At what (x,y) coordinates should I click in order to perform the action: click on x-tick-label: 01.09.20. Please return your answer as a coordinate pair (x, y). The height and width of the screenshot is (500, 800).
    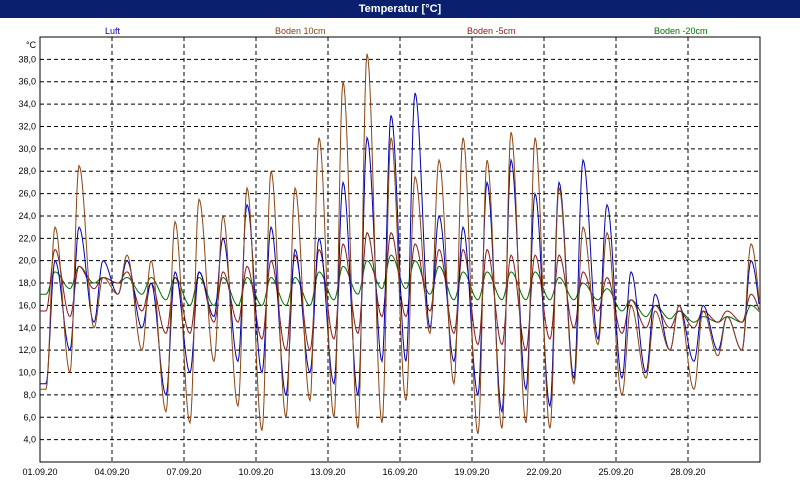
    Looking at the image, I should click on (39, 472).